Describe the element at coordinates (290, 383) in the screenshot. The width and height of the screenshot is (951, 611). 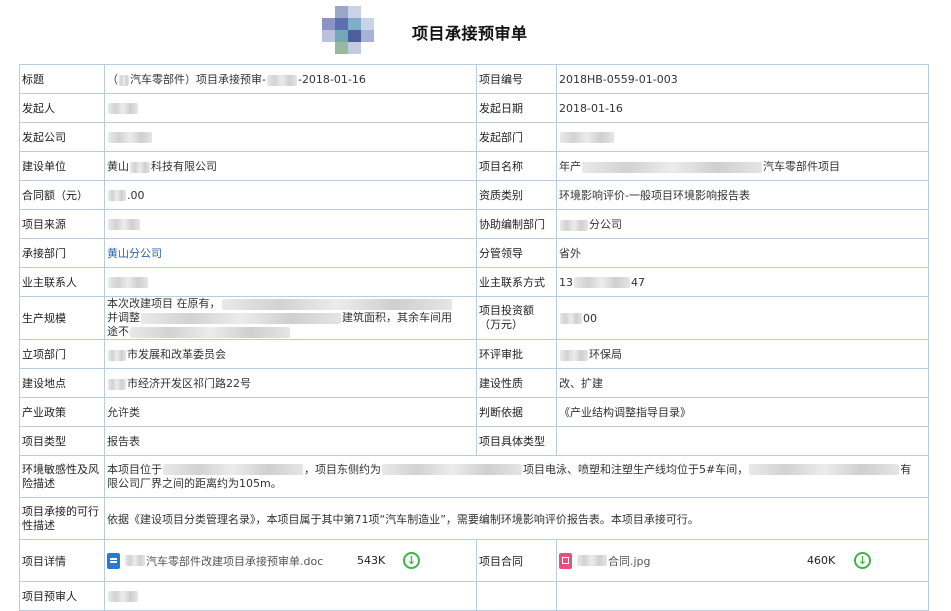
I see `location-value: 市经济开发区祁门路22号` at that location.